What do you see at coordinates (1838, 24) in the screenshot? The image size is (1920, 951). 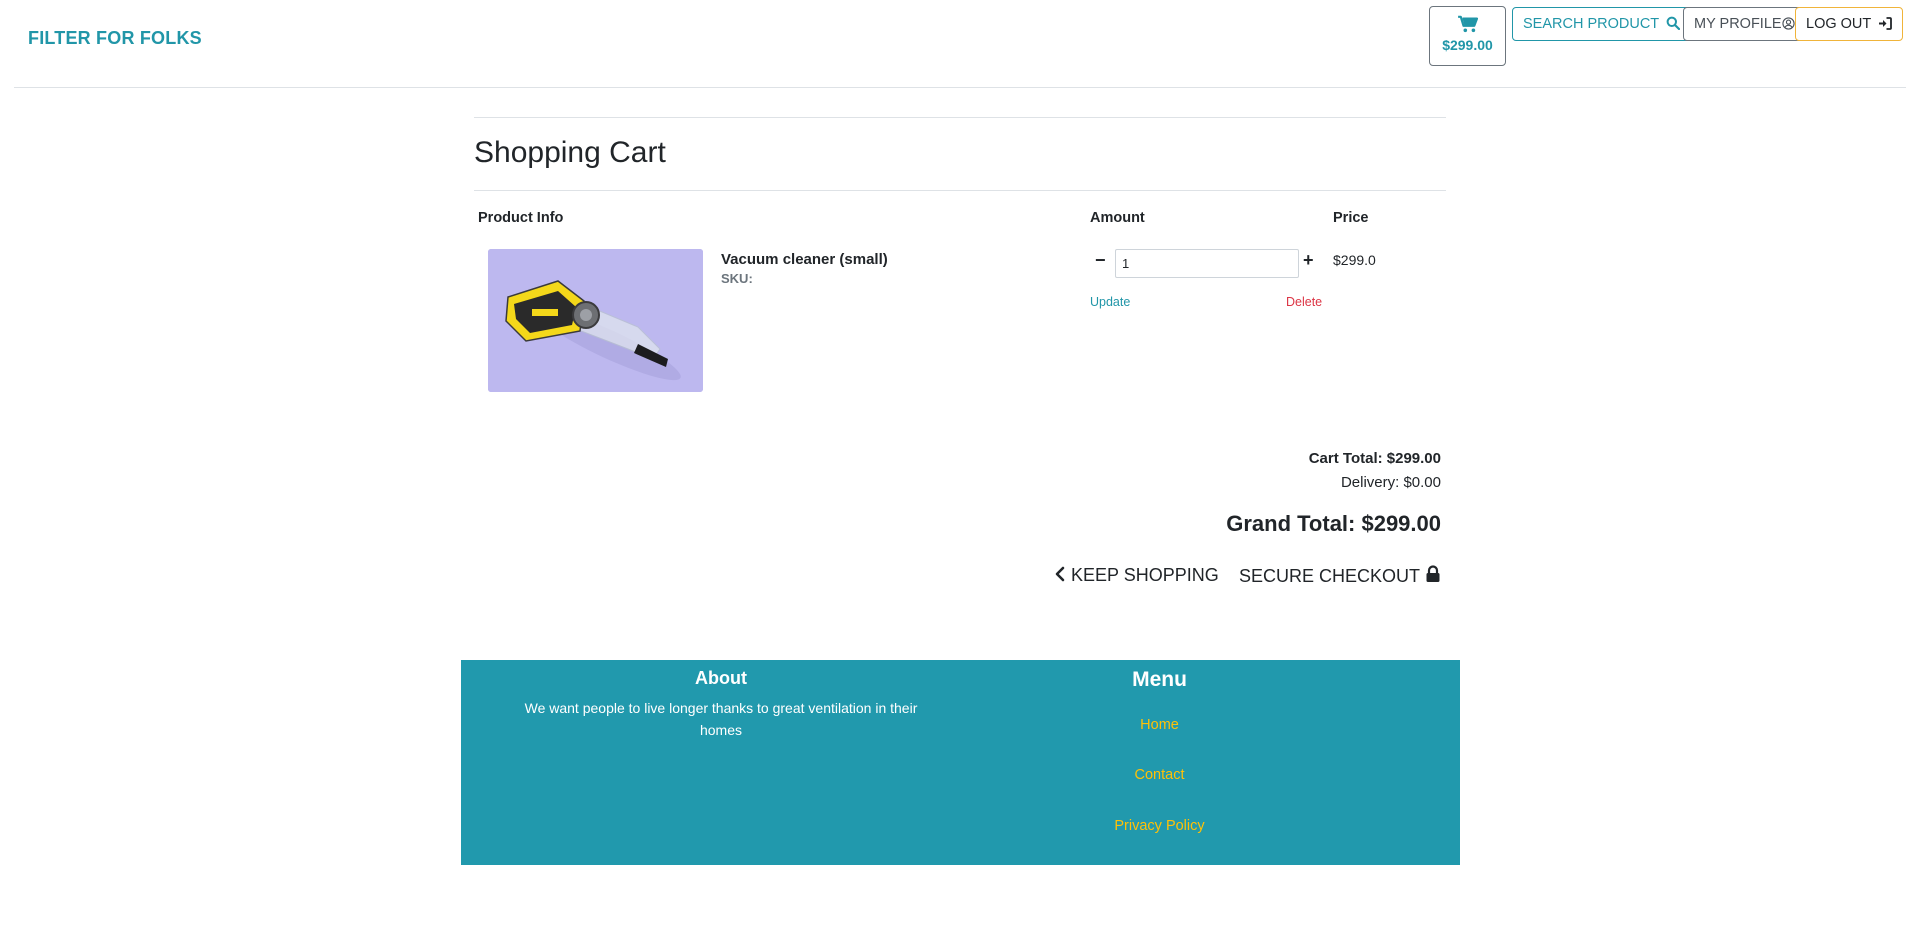 I see `log-out-label: LOG OUT` at bounding box center [1838, 24].